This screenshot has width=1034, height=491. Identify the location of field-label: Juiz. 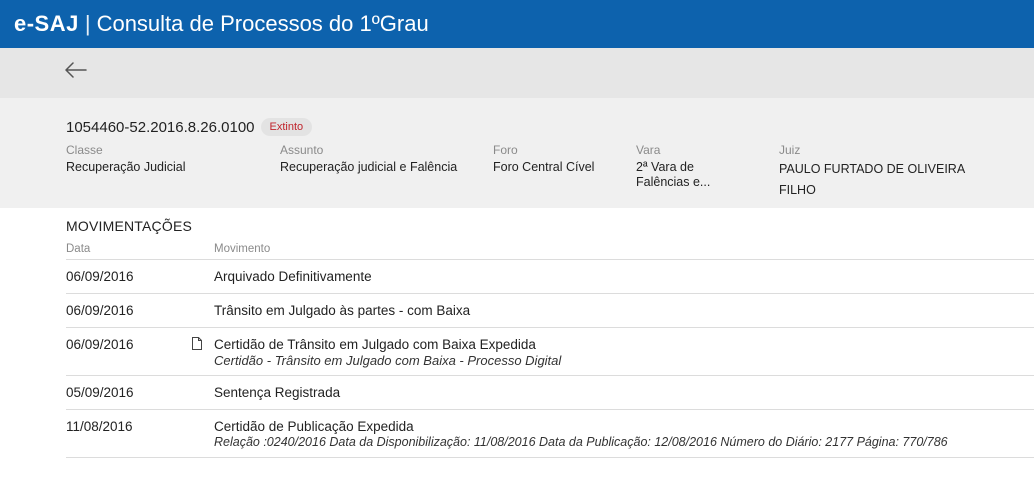
(790, 150).